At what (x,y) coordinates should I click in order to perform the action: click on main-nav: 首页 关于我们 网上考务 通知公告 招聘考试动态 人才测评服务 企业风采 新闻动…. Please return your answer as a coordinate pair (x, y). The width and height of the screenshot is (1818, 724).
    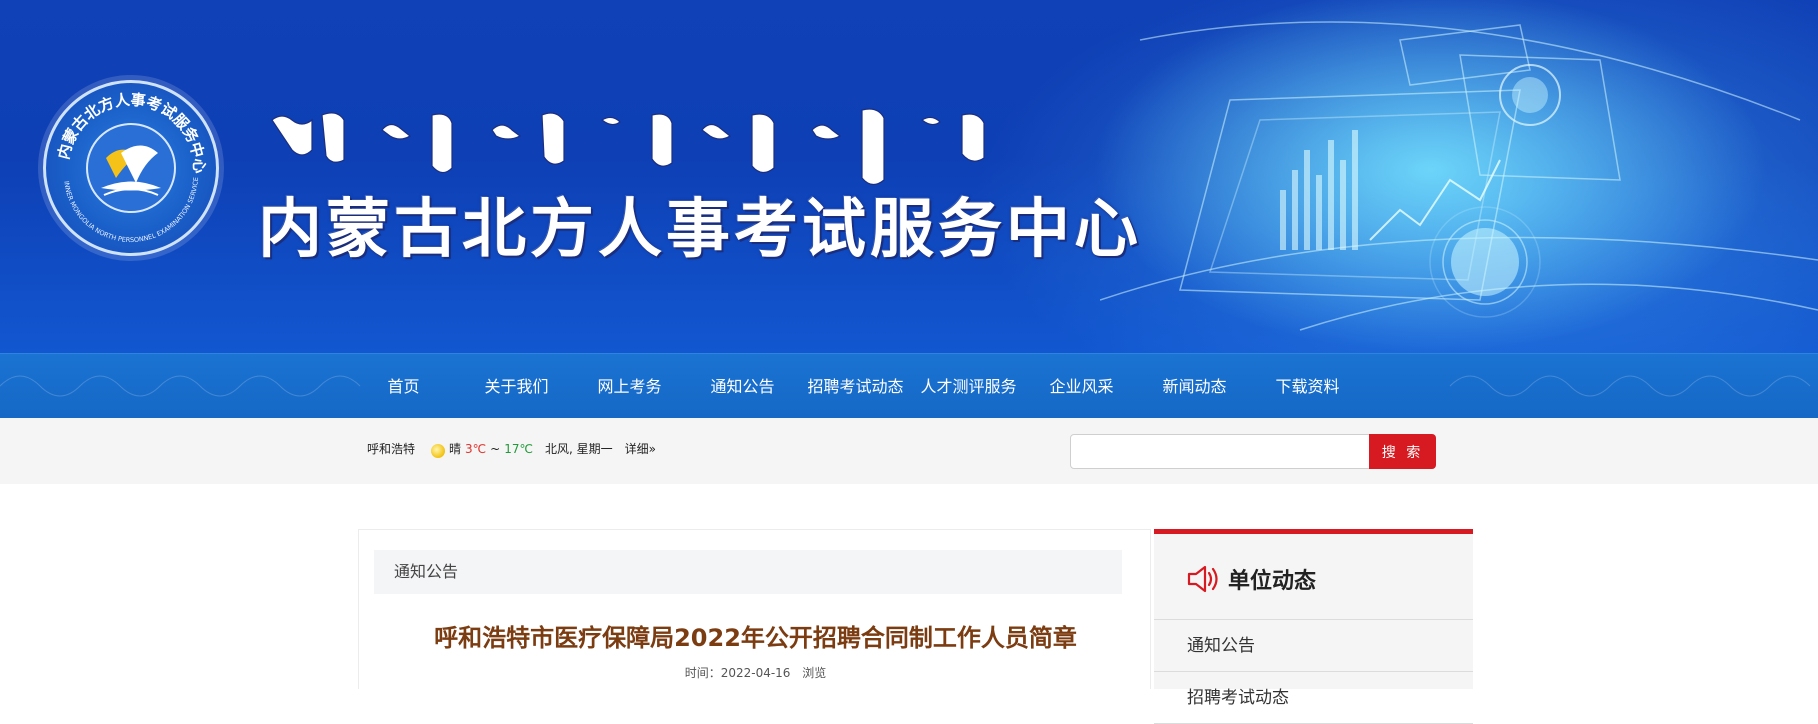
    Looking at the image, I should click on (909, 385).